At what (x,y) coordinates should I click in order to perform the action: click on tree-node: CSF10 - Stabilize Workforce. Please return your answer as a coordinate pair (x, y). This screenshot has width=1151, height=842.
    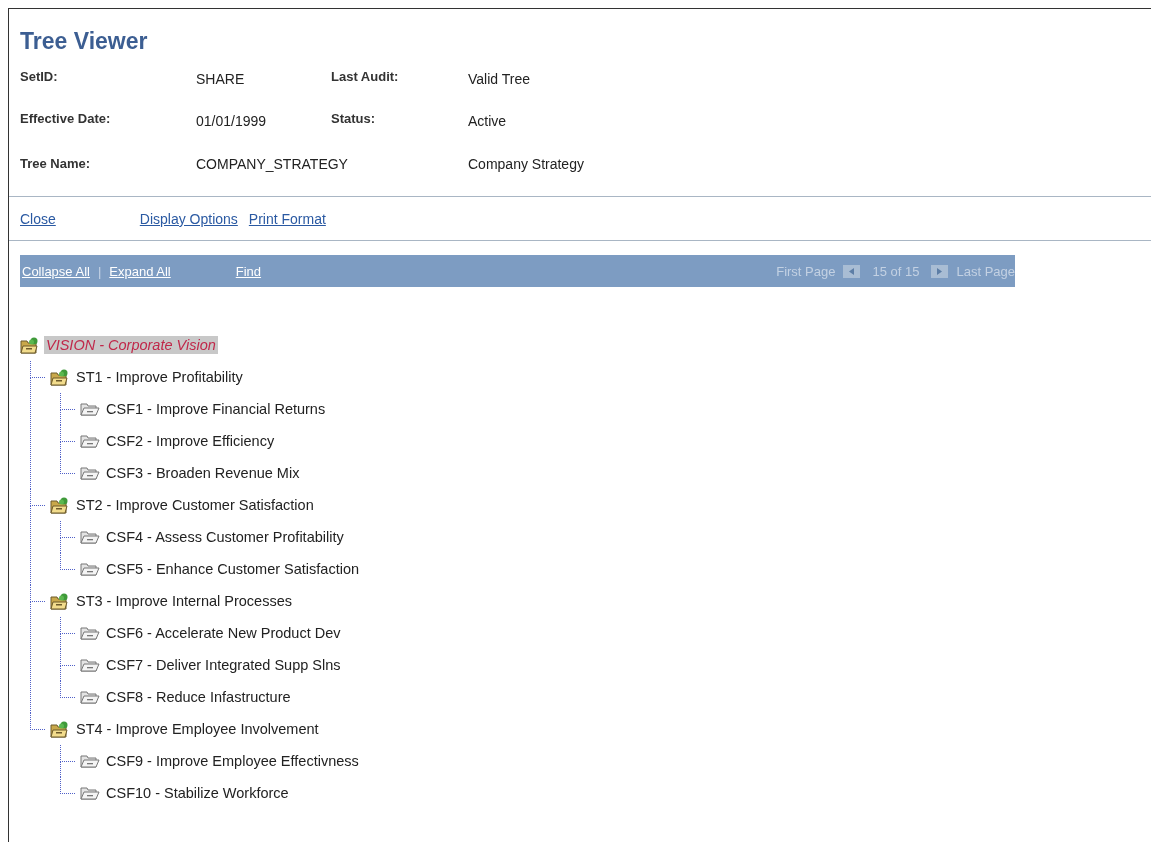
    Looking at the image, I should click on (197, 793).